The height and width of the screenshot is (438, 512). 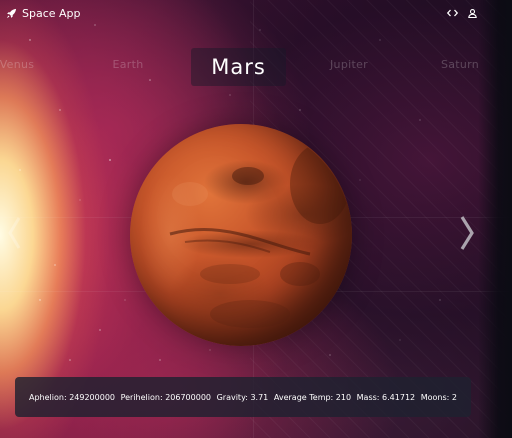 I want to click on next-planet-button, so click(x=467, y=233).